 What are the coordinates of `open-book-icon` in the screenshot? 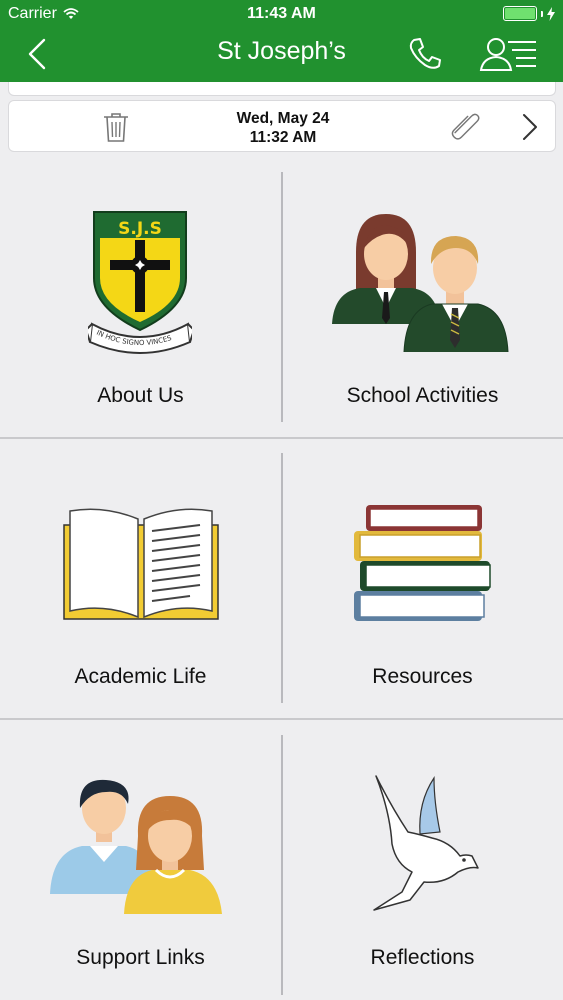 It's located at (141, 564).